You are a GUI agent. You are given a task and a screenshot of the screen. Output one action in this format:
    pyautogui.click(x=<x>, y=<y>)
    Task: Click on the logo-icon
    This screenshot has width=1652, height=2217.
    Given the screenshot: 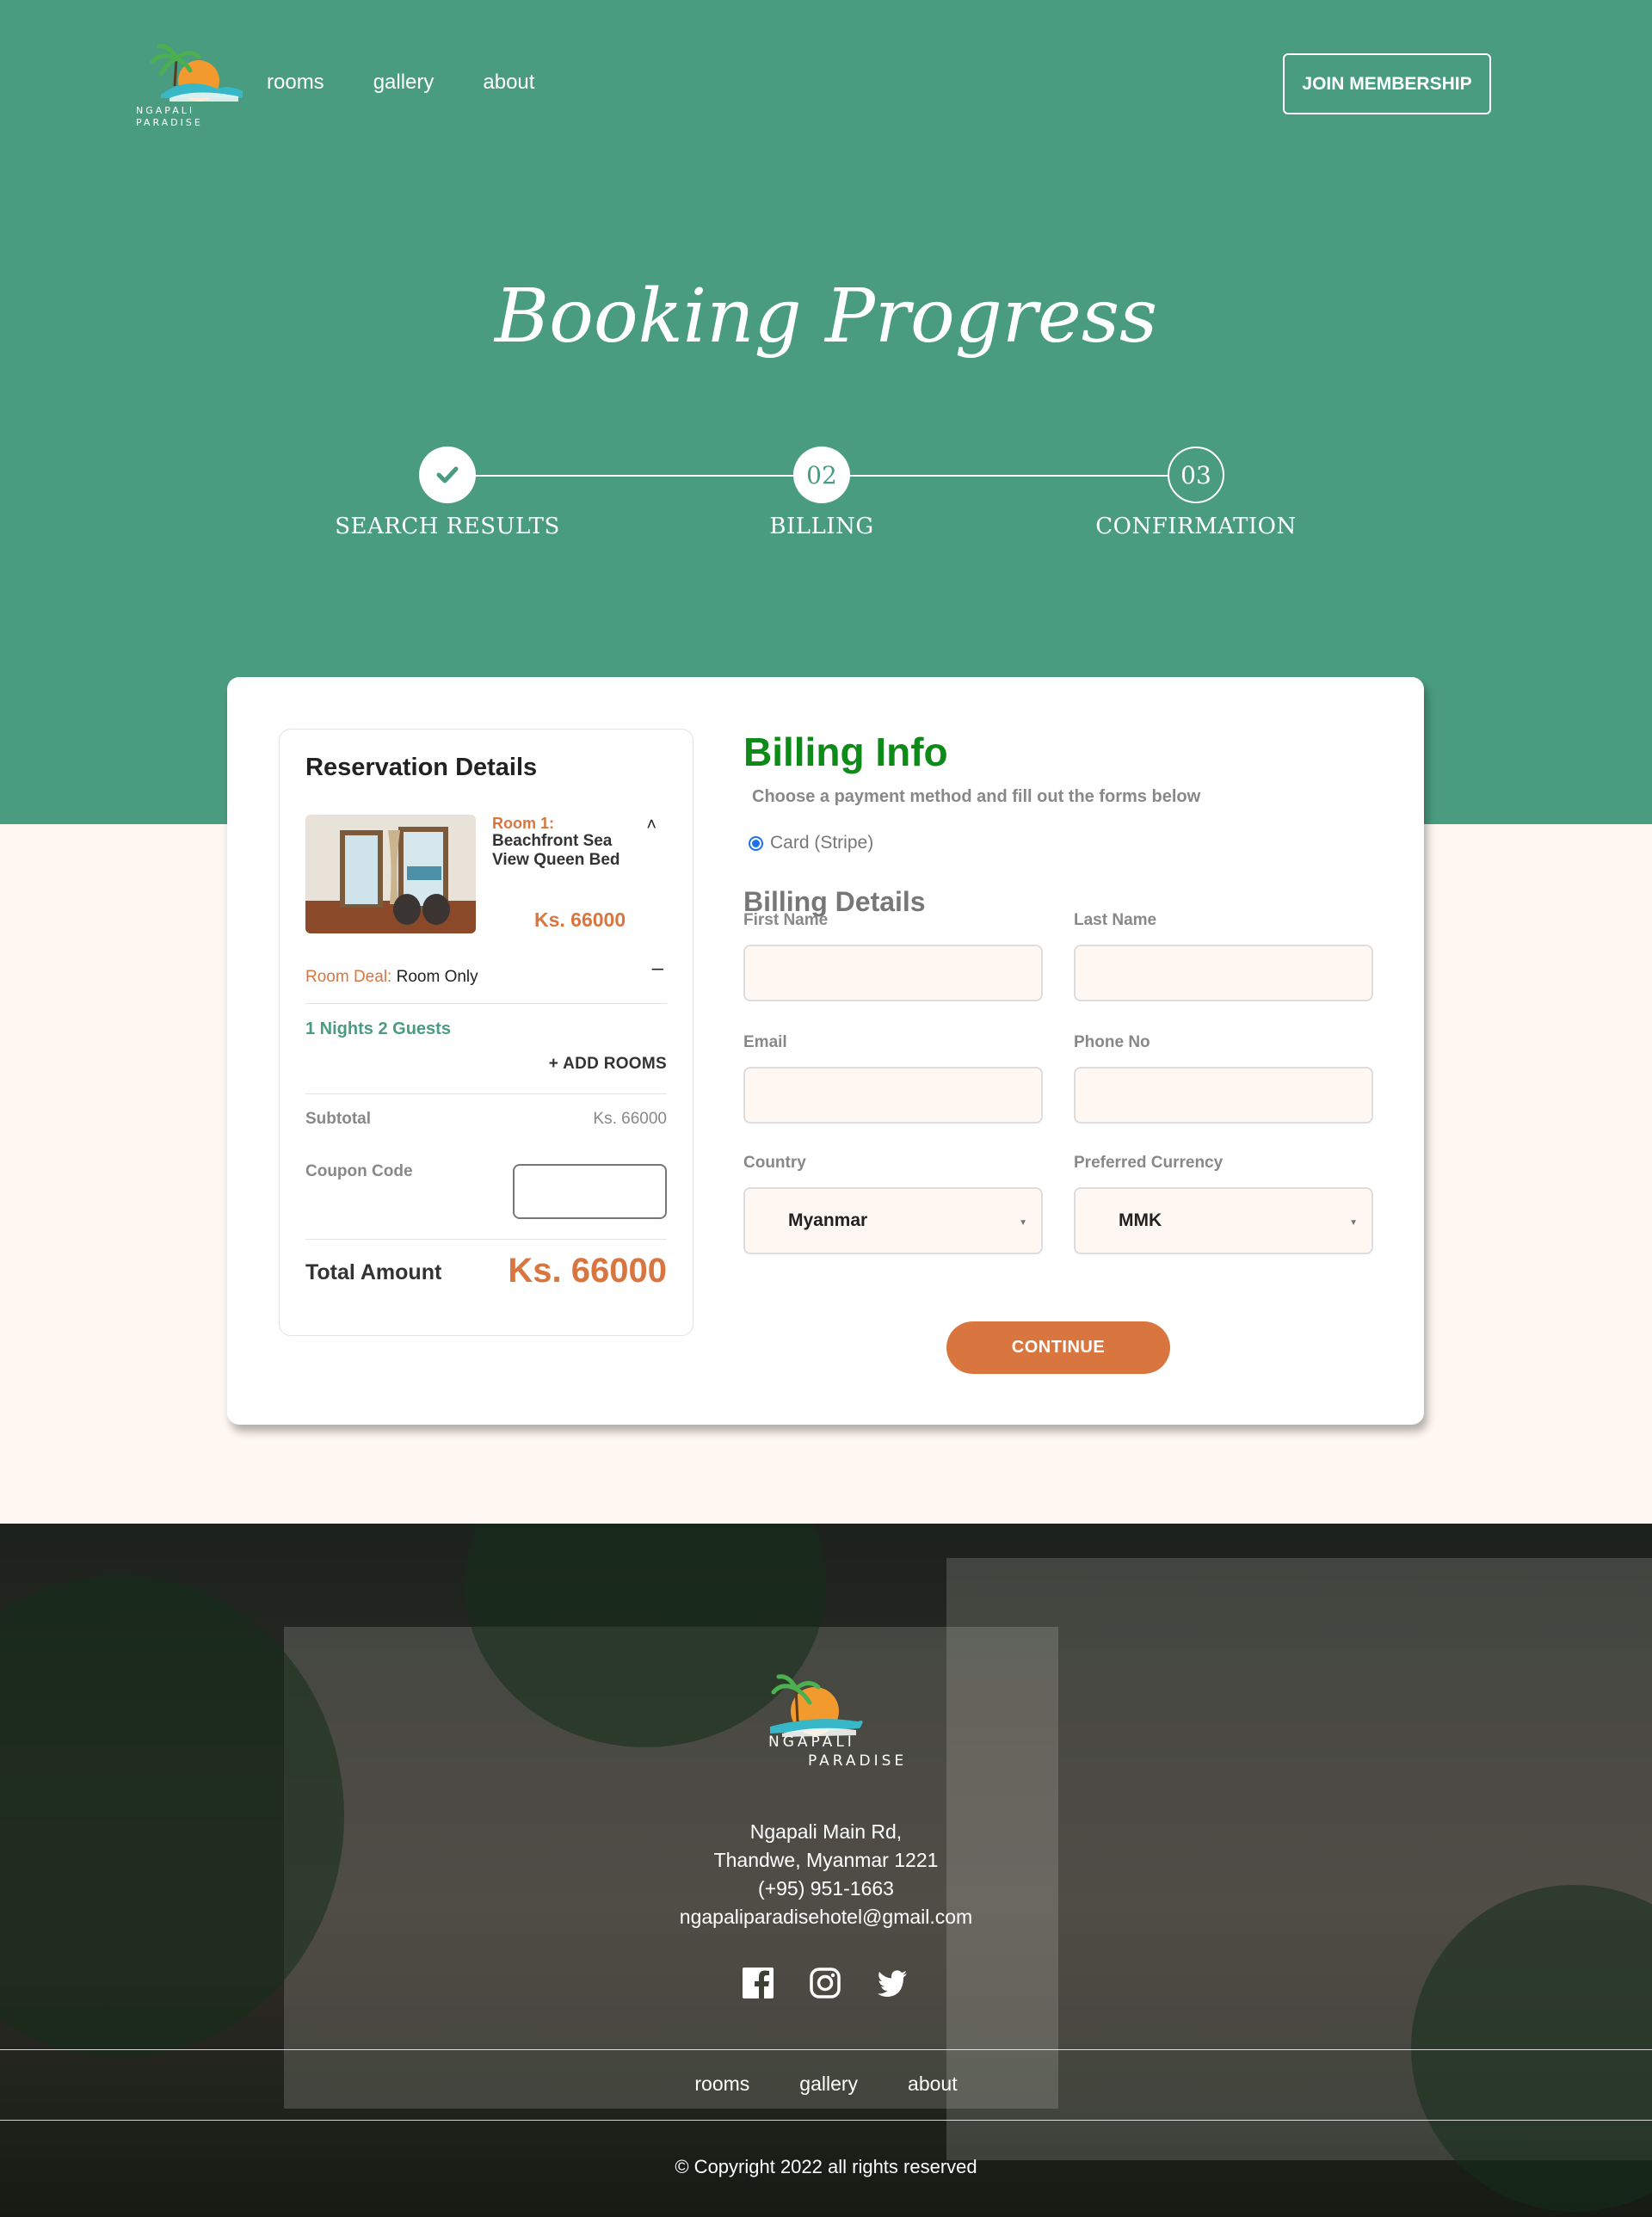 What is the action you would take?
    pyautogui.click(x=196, y=73)
    